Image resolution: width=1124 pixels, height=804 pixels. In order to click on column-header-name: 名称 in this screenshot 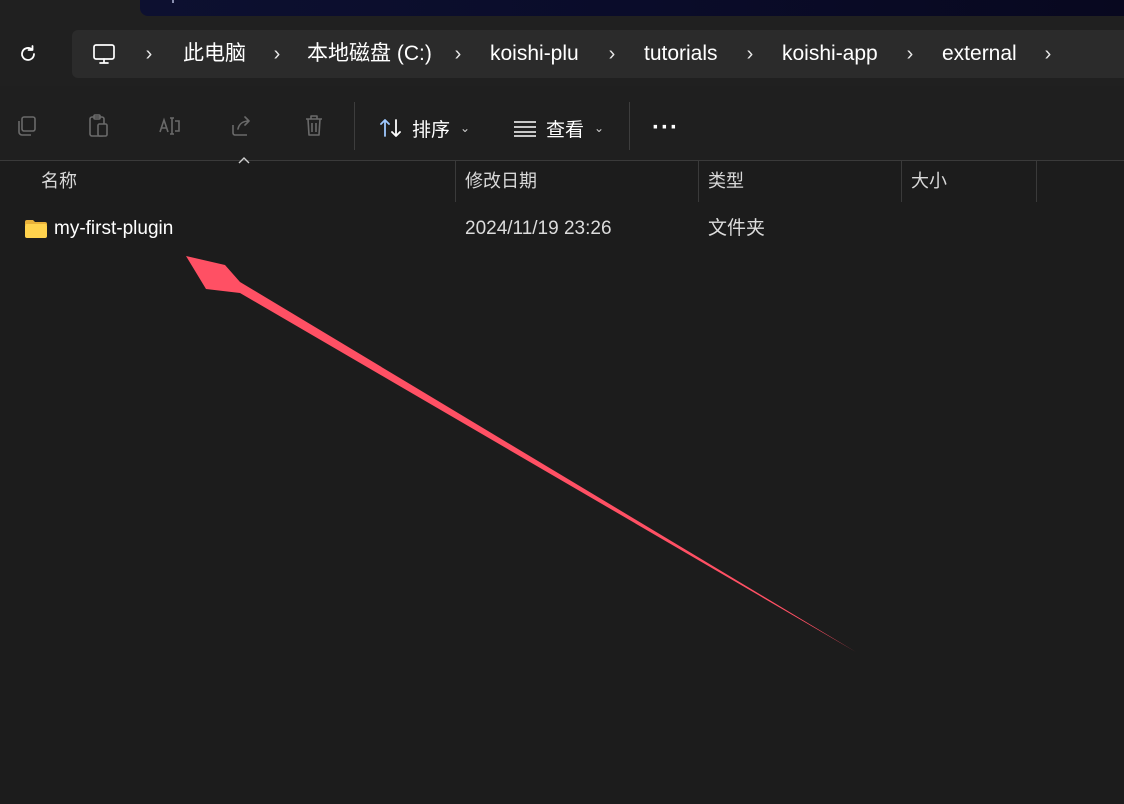, I will do `click(59, 181)`.